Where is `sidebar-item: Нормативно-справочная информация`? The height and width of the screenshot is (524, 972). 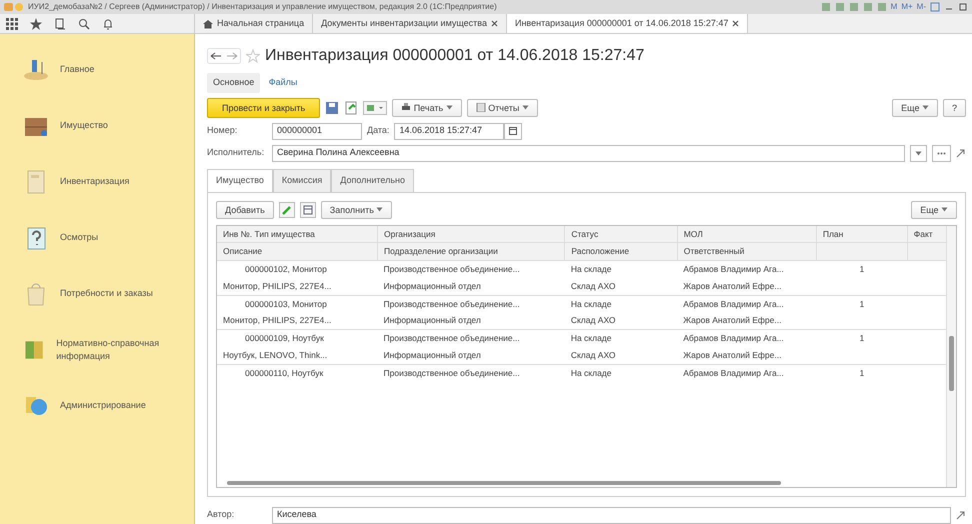 sidebar-item: Нормативно-справочная информация is located at coordinates (97, 350).